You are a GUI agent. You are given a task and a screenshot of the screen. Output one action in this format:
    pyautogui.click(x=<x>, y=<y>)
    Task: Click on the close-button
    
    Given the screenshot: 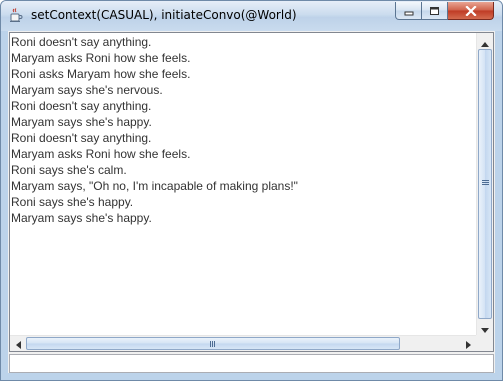 What is the action you would take?
    pyautogui.click(x=471, y=11)
    